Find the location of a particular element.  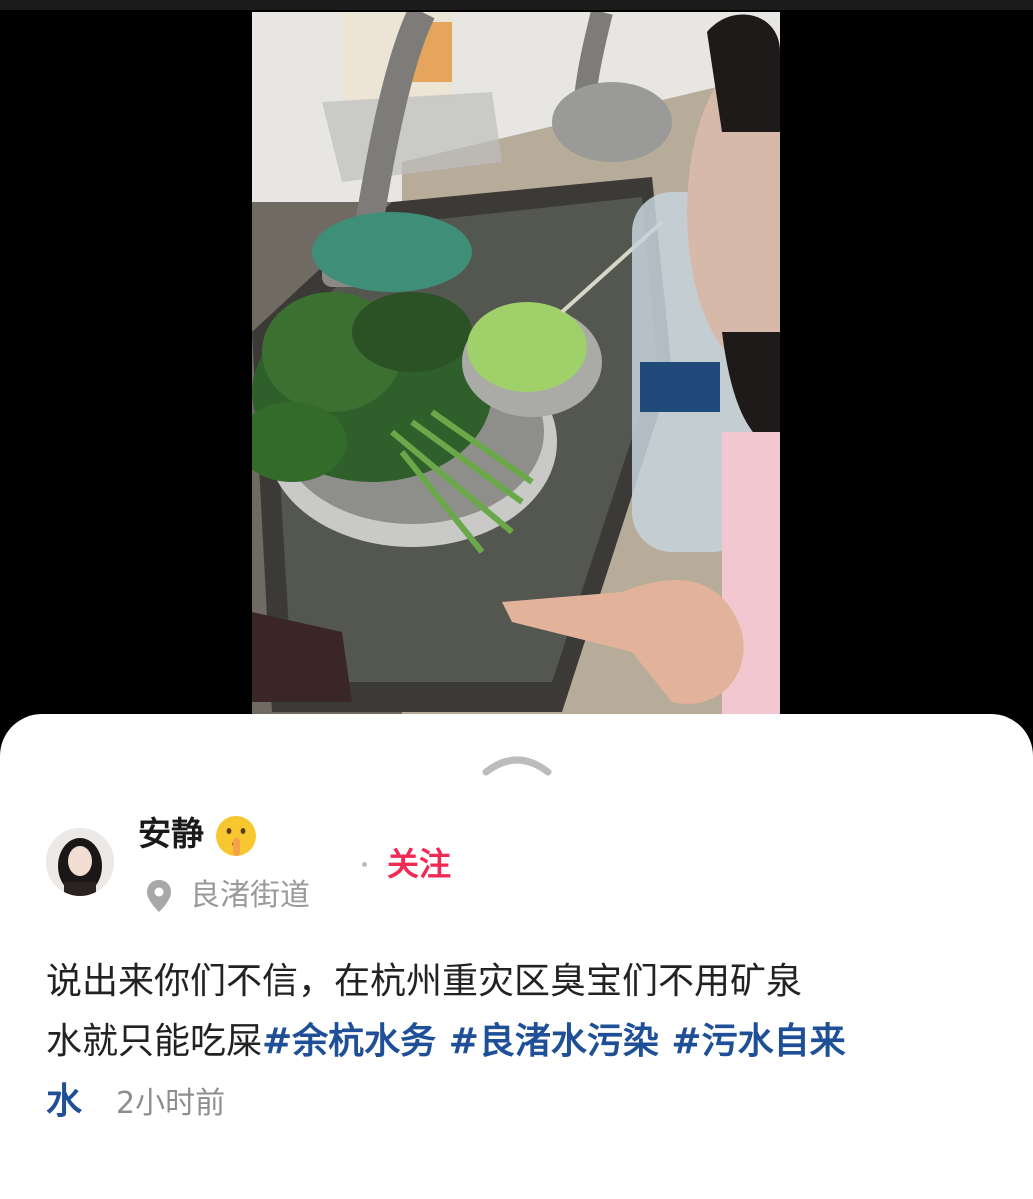

avatar is located at coordinates (80, 862).